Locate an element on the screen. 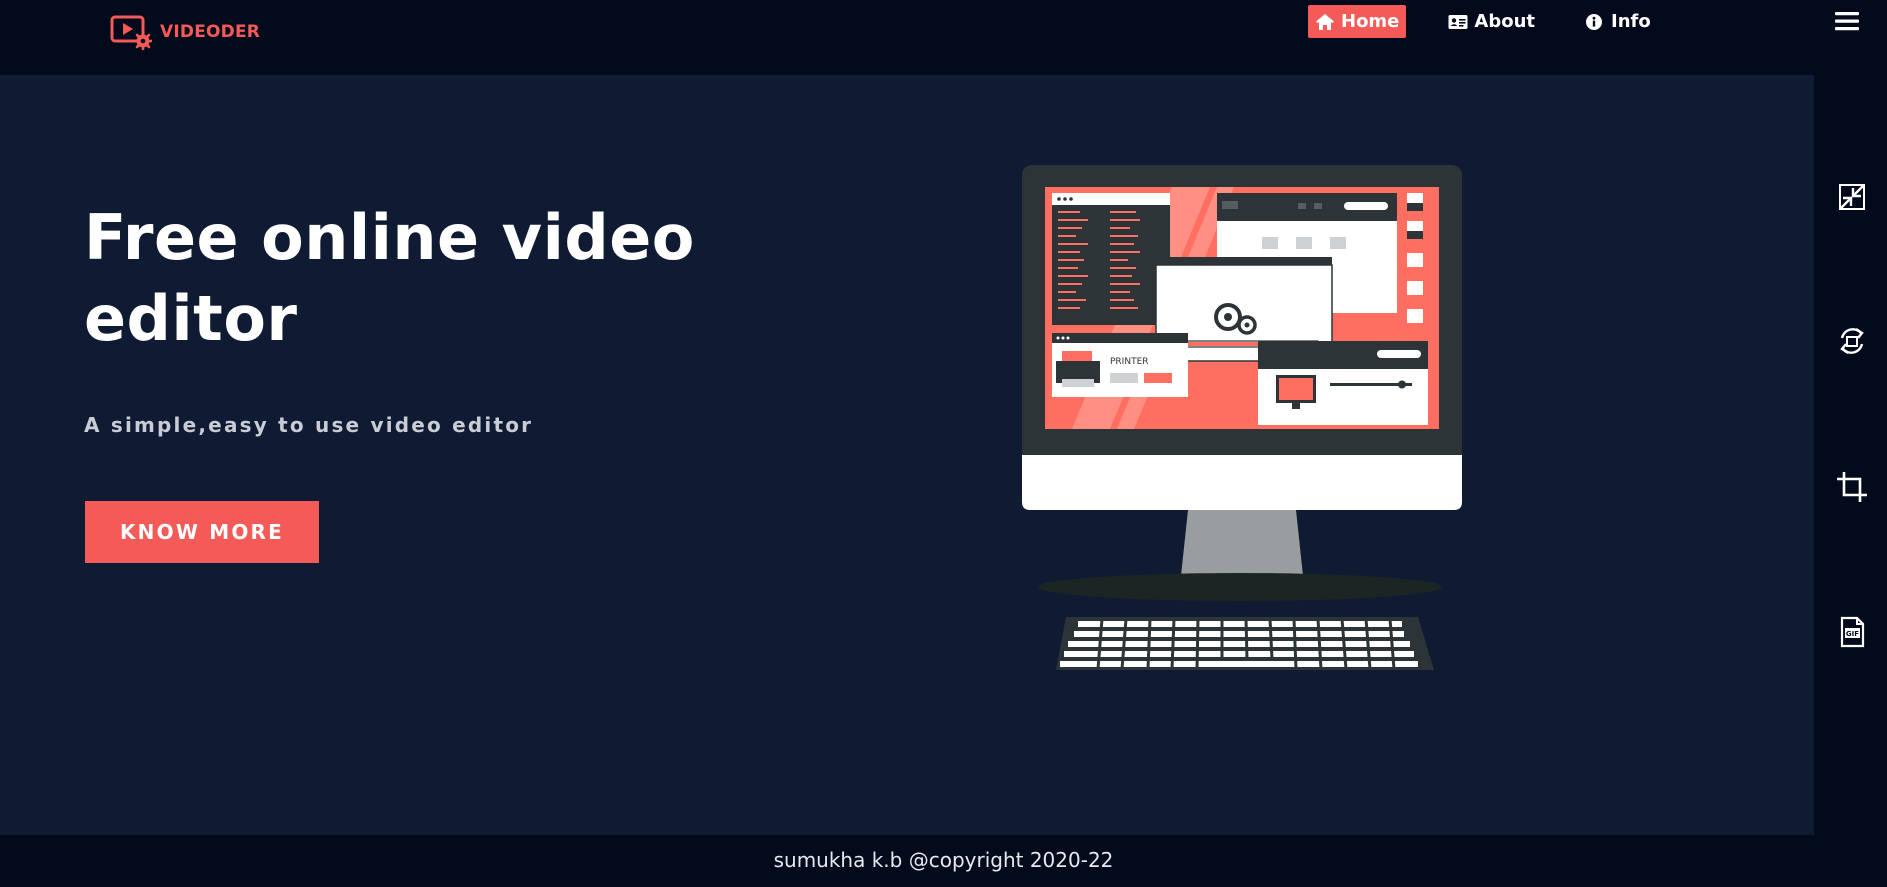 The image size is (1887, 887). gif-file-icon: GIF is located at coordinates (1852, 632).